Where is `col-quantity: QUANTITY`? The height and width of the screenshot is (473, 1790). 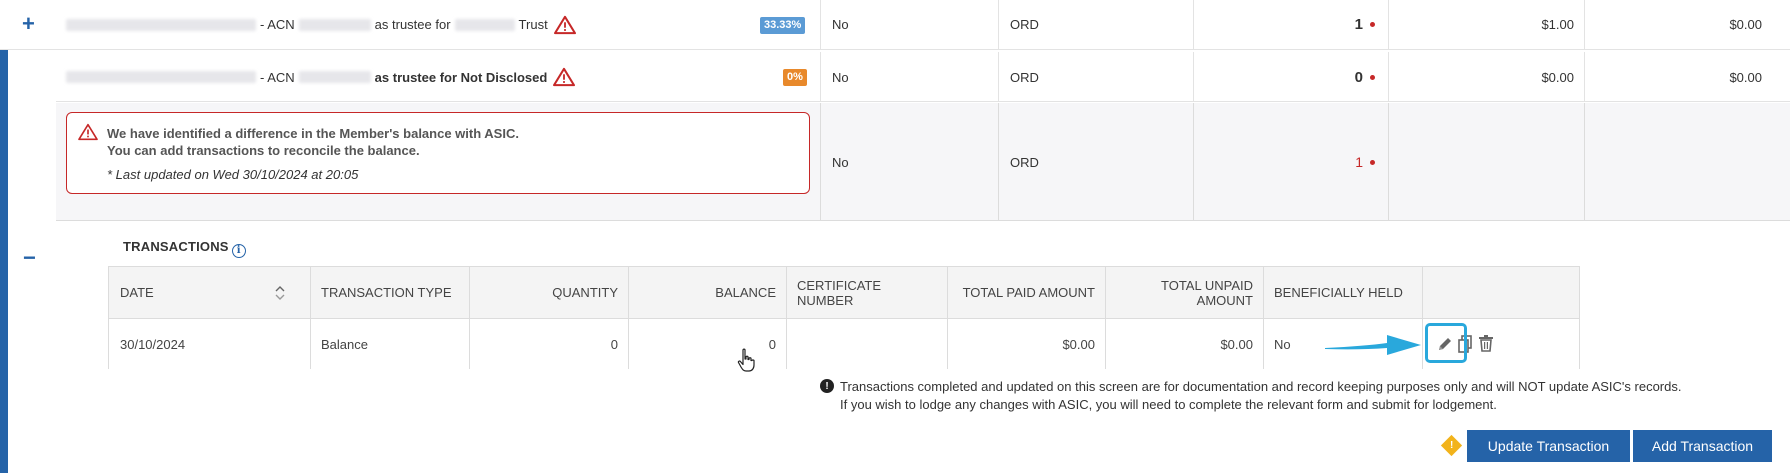
col-quantity: QUANTITY is located at coordinates (585, 292).